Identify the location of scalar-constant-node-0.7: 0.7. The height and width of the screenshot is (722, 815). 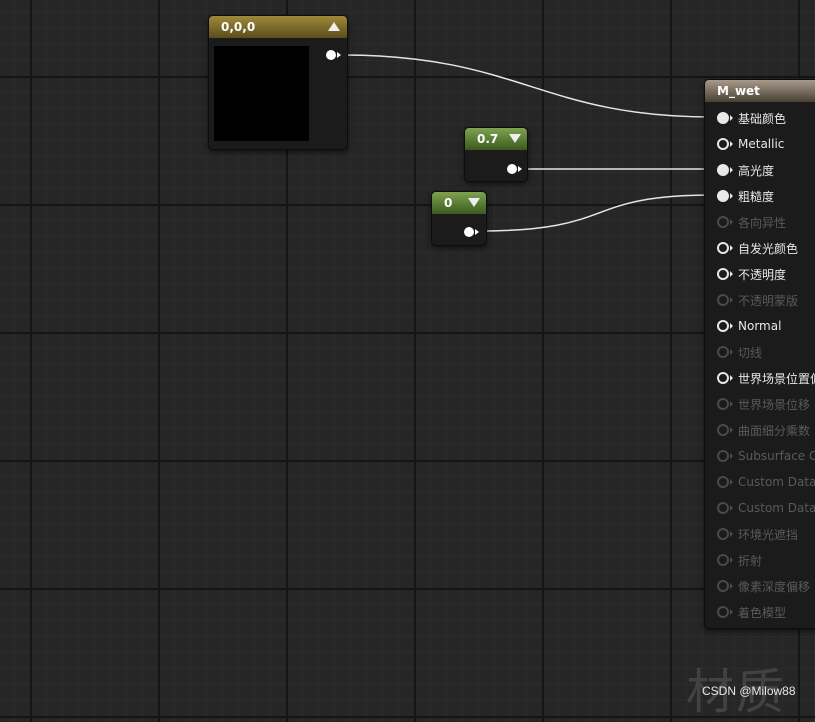
(496, 154).